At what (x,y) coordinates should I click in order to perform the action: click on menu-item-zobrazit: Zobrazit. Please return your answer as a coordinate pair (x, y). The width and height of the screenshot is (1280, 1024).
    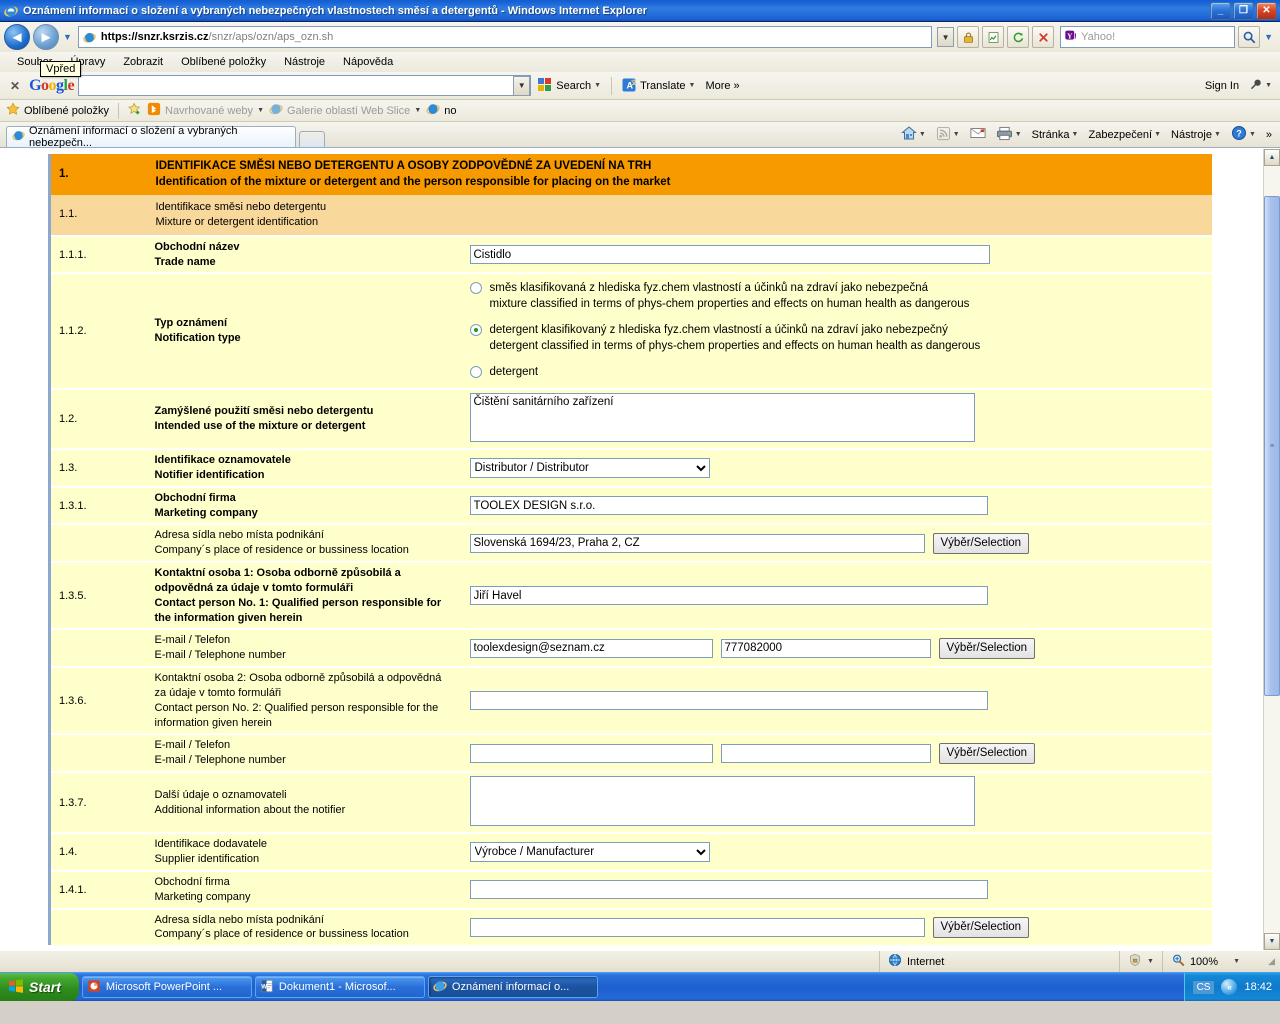
    Looking at the image, I should click on (143, 62).